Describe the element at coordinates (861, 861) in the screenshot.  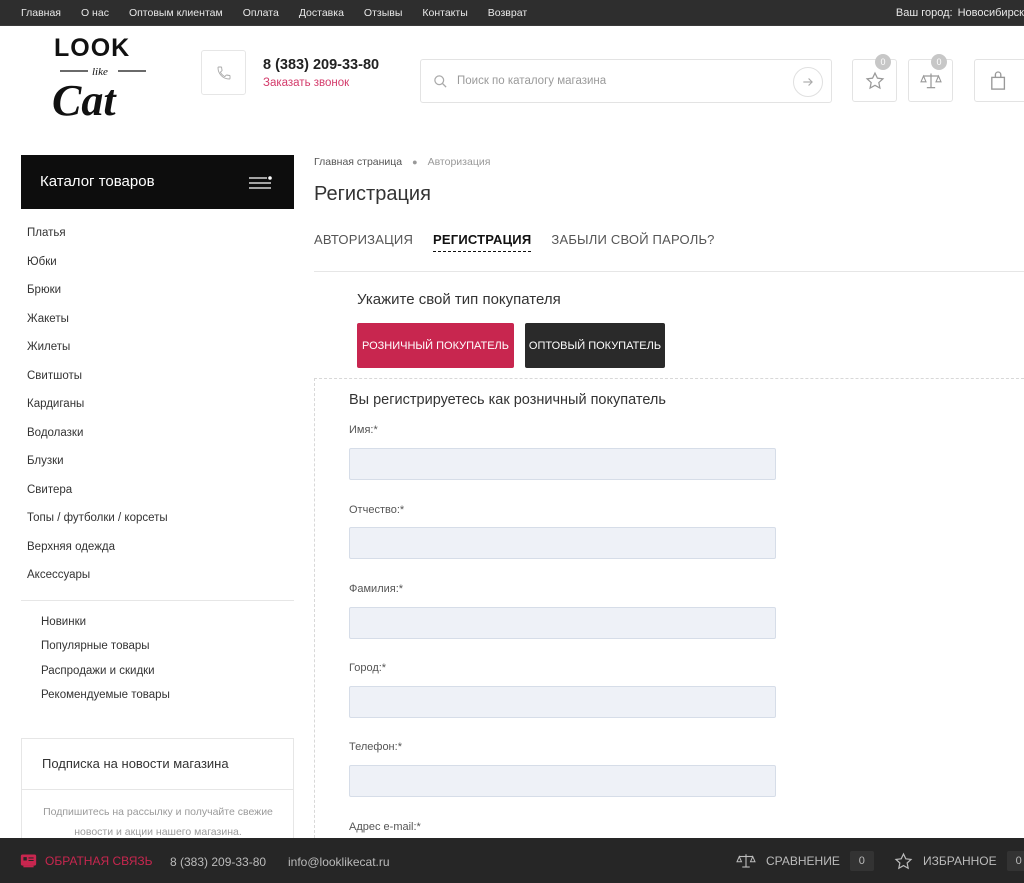
I see `footer-compare-count: 0` at that location.